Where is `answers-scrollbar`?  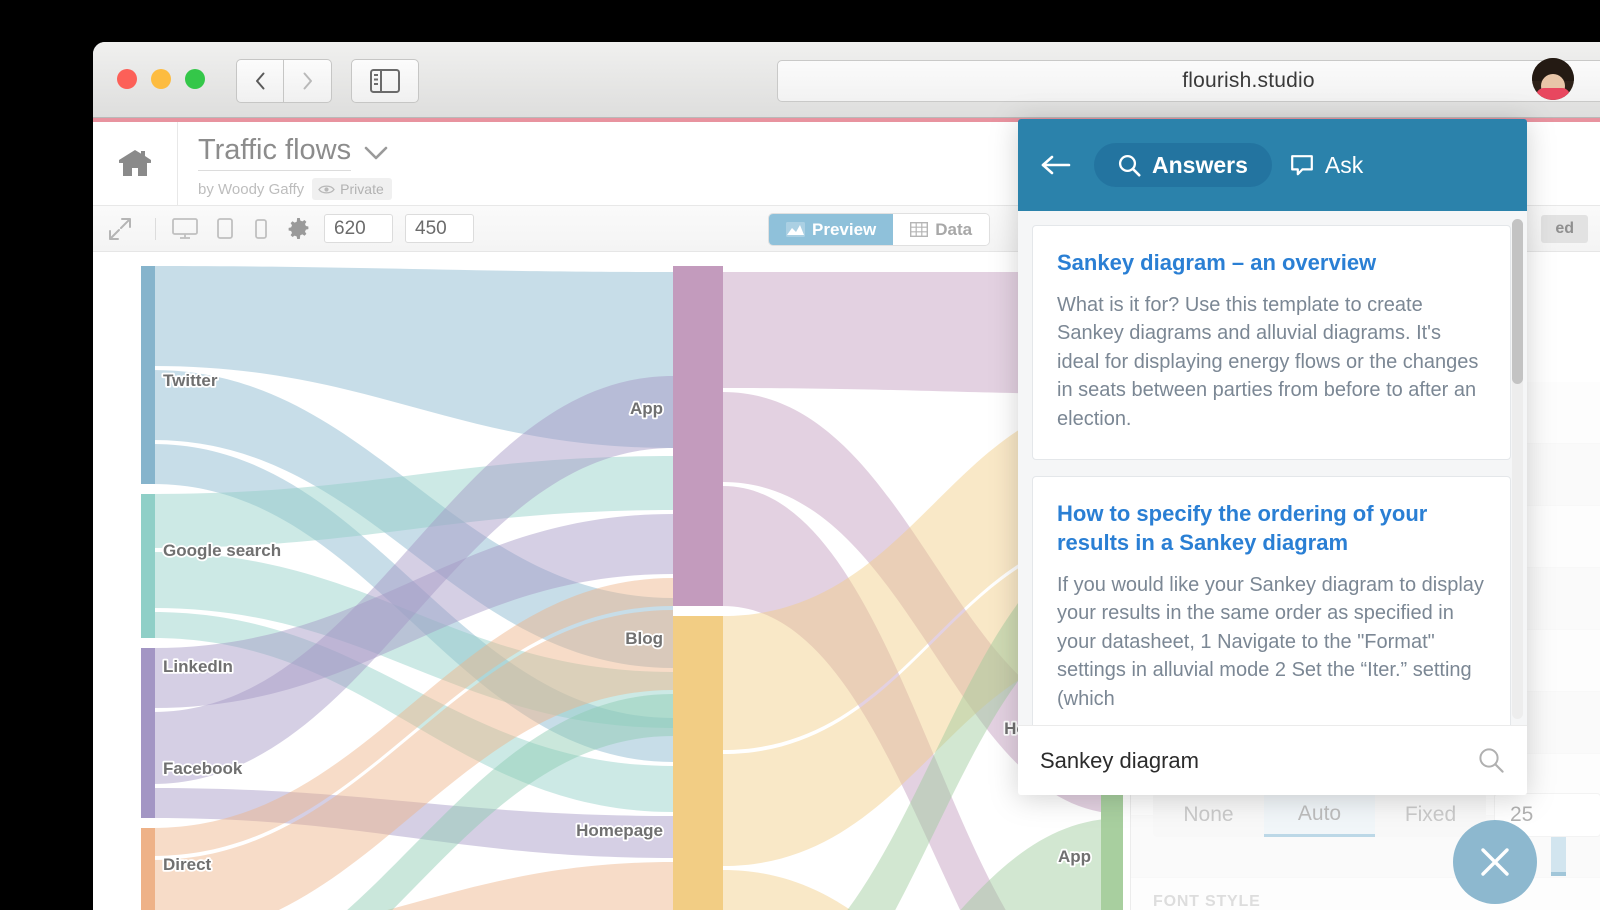 answers-scrollbar is located at coordinates (1517, 469).